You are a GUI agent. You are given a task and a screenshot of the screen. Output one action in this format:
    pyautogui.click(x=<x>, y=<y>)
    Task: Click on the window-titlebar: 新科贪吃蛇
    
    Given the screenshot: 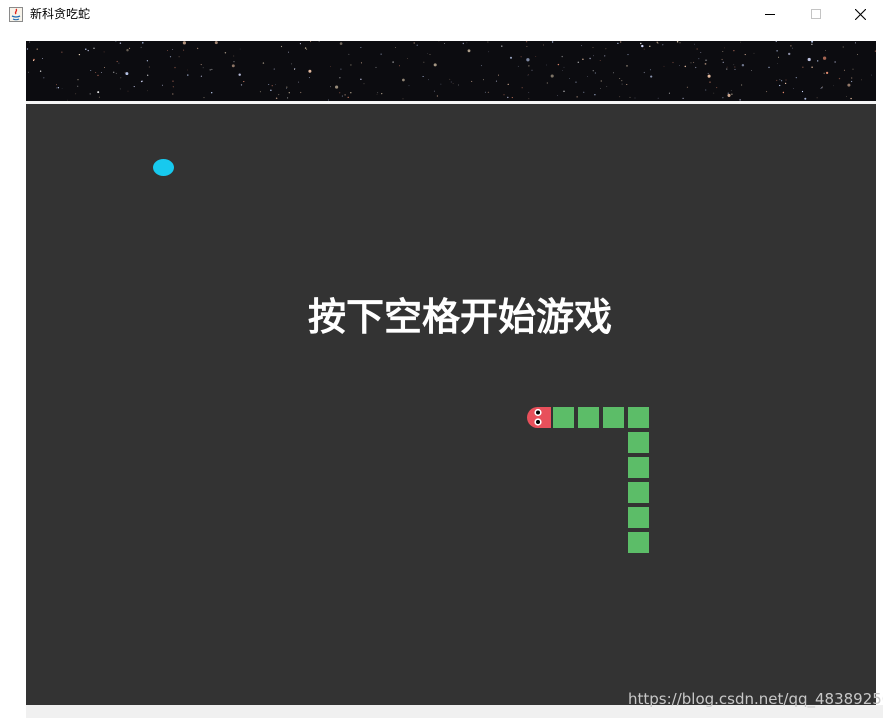 What is the action you would take?
    pyautogui.click(x=441, y=15)
    